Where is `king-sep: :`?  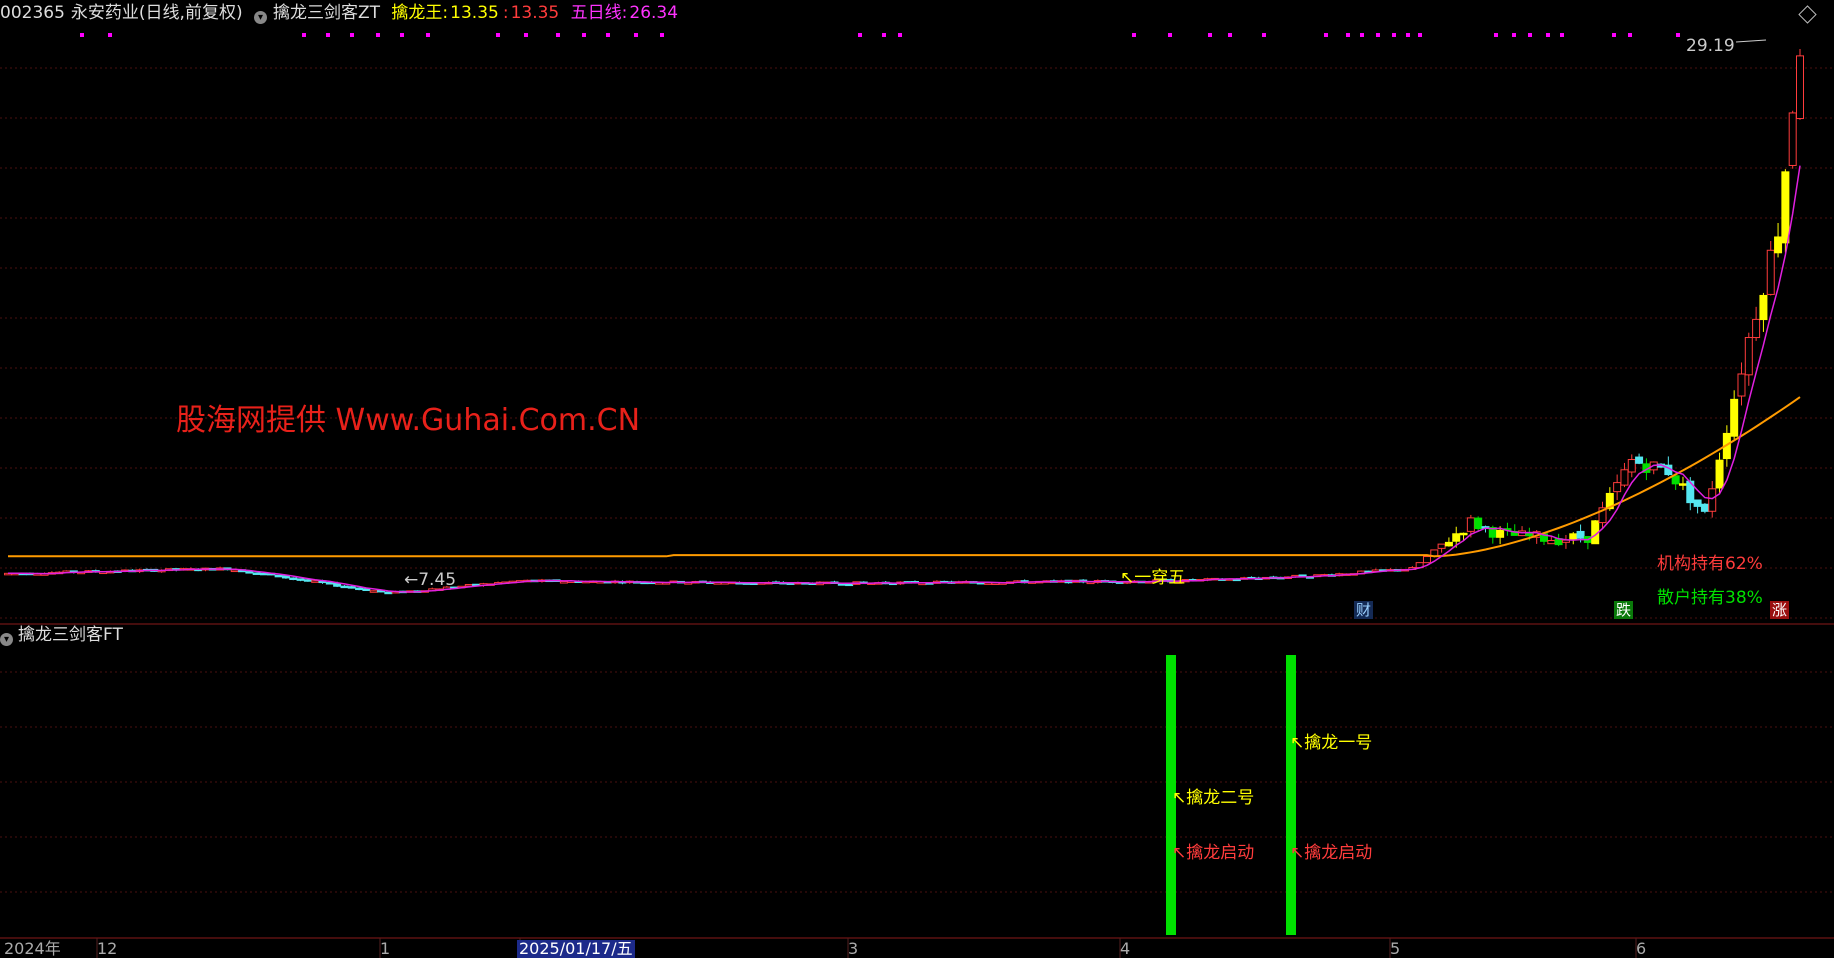
king-sep: : is located at coordinates (505, 13).